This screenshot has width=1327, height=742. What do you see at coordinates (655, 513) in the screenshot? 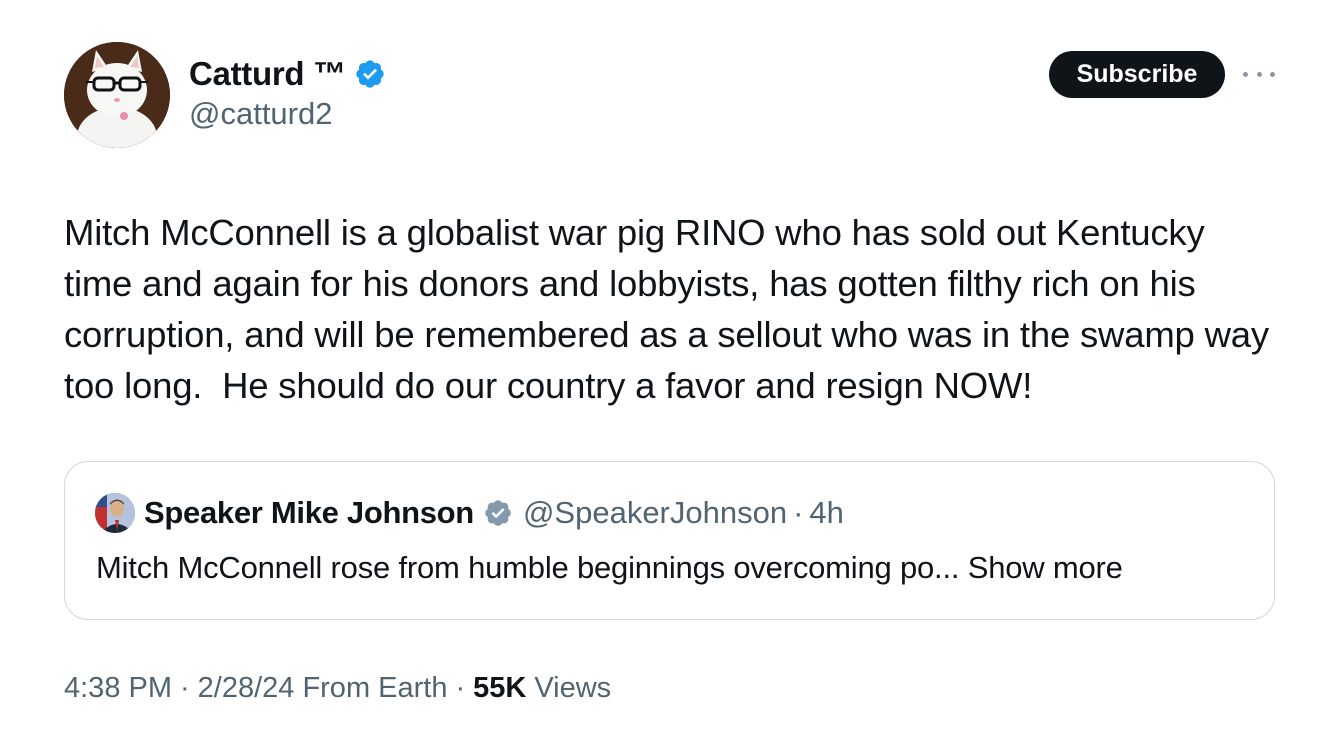
I see `quote-author-handle: @SpeakerJohnson` at bounding box center [655, 513].